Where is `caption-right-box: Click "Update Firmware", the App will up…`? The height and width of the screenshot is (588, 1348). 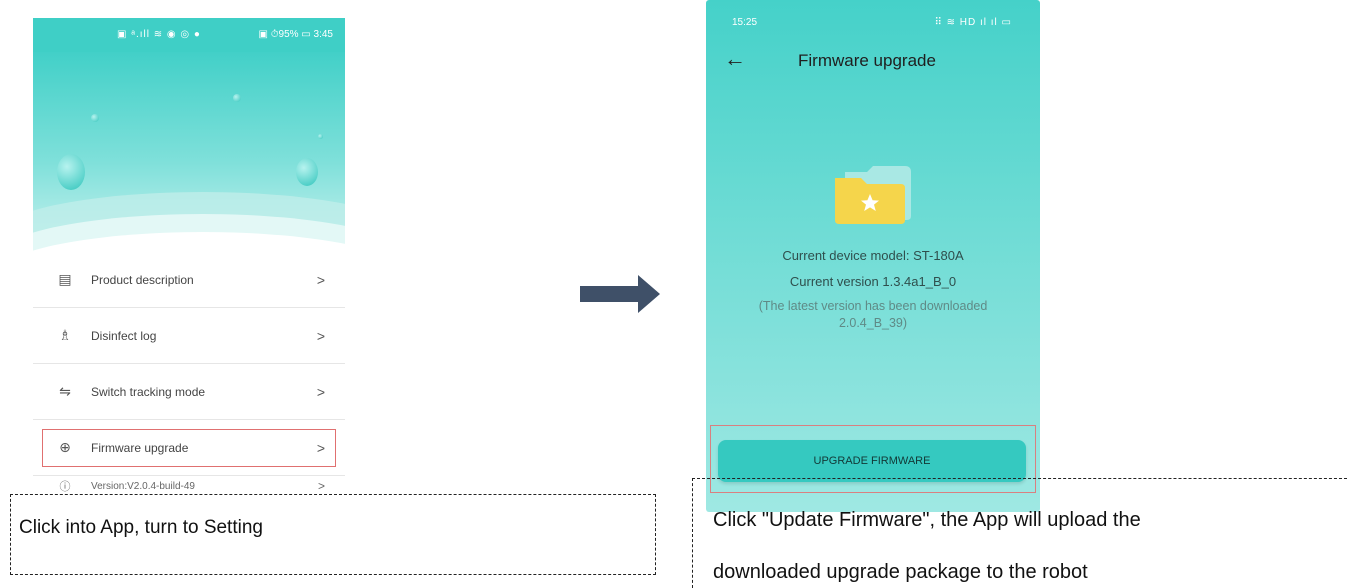 caption-right-box: Click "Update Firmware", the App will up… is located at coordinates (1020, 533).